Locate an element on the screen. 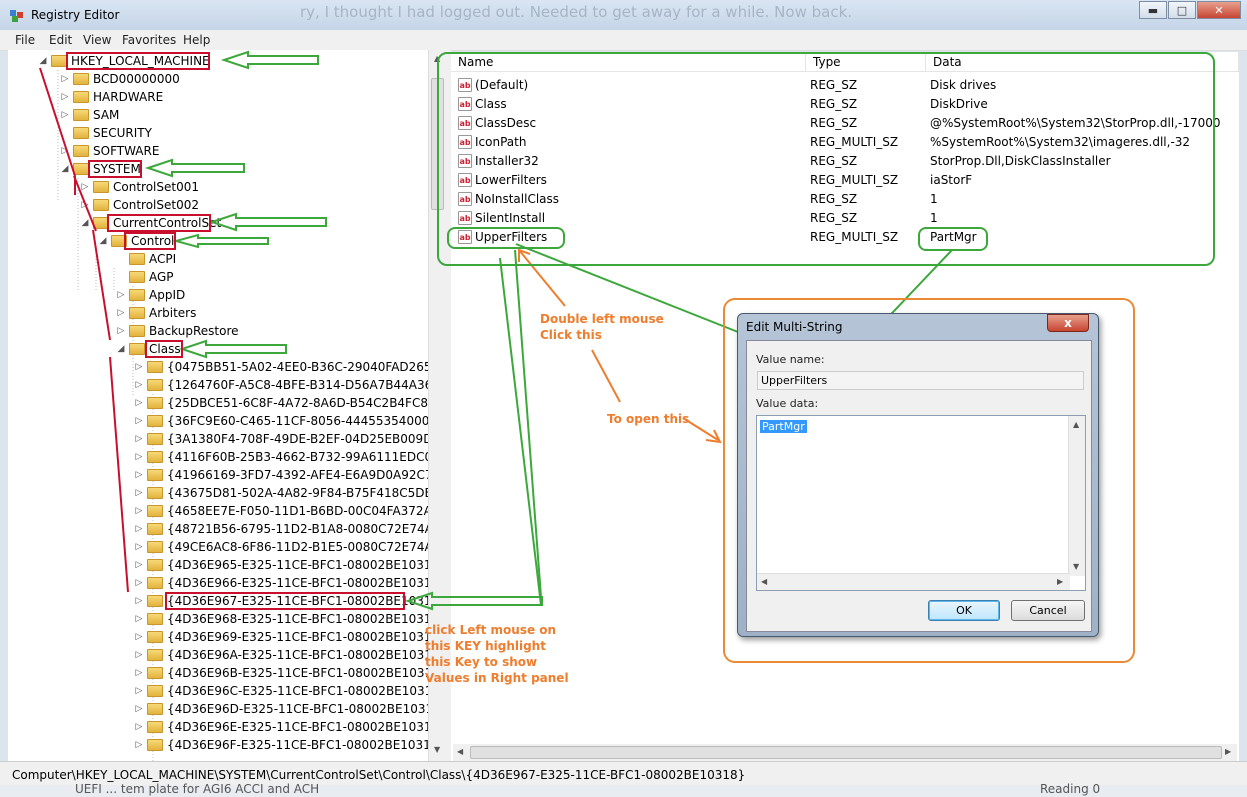 This screenshot has width=1247, height=797. value-name-field: UpperFilters is located at coordinates (920, 380).